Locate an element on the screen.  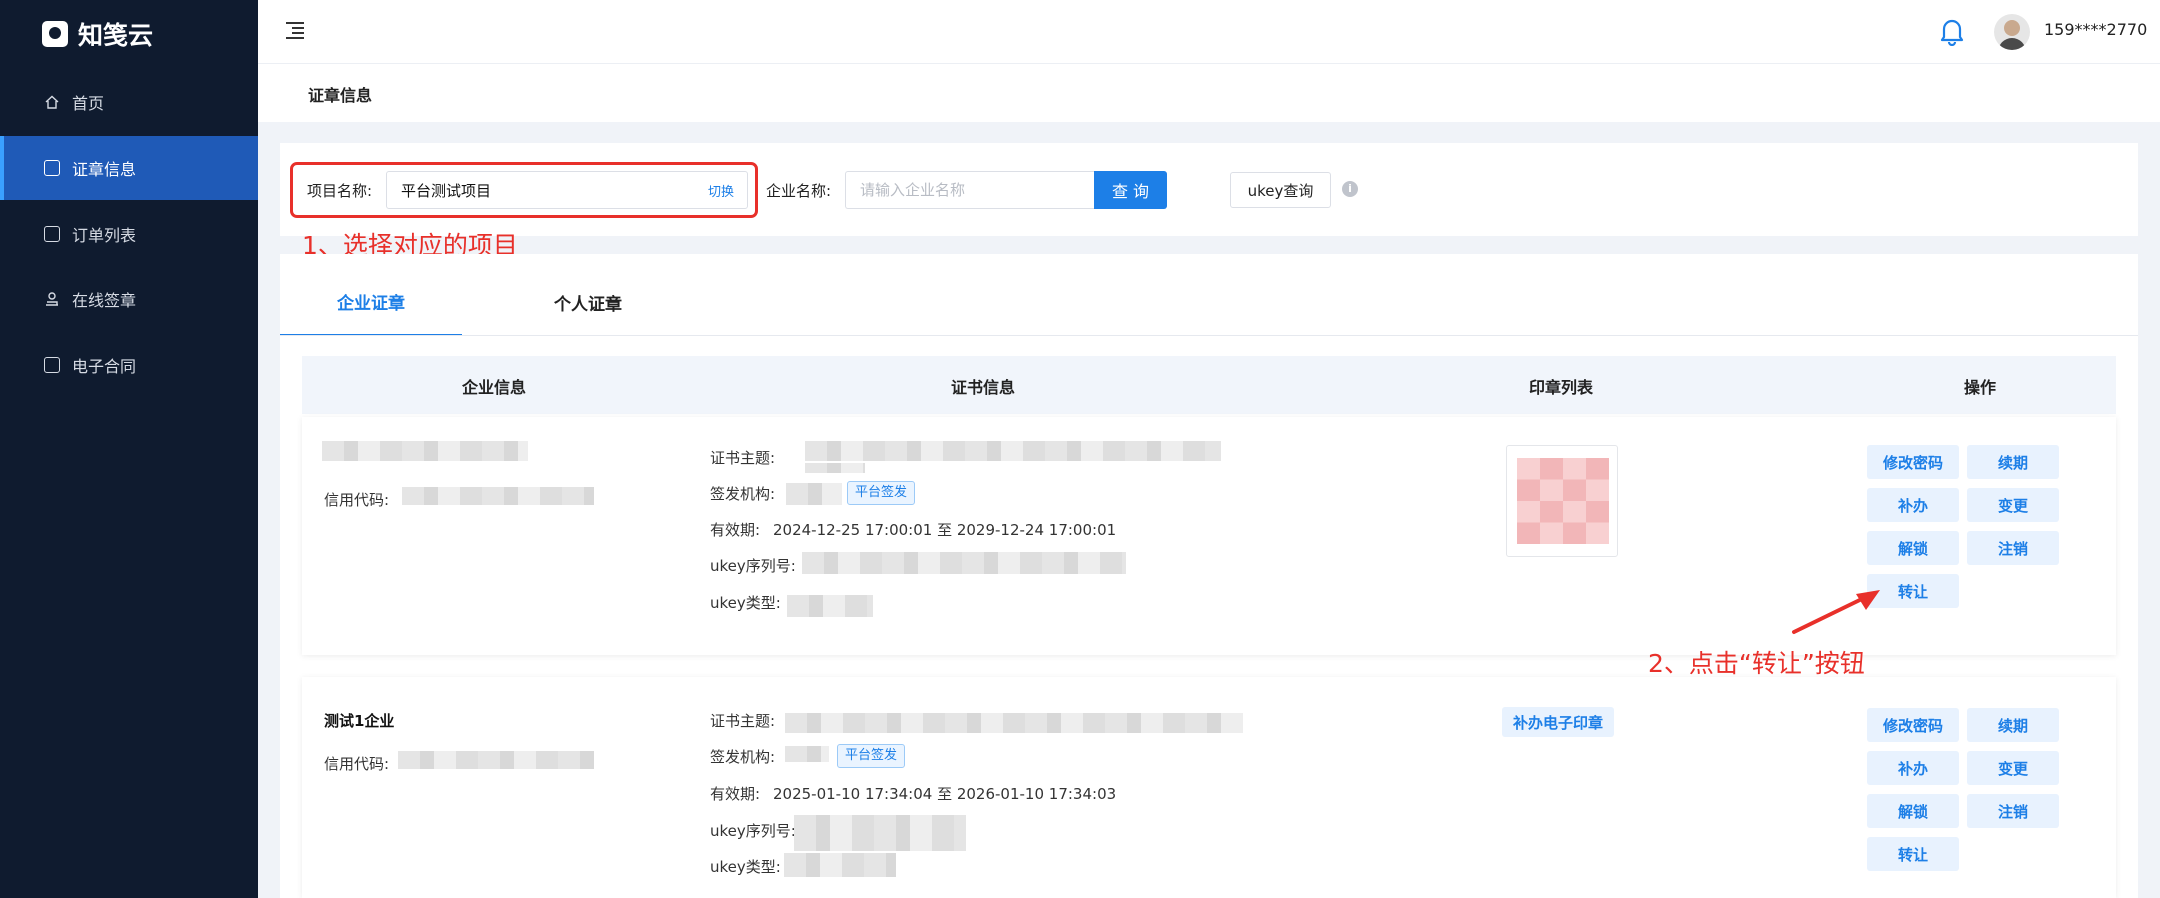
notification-bell-icon is located at coordinates (1952, 31).